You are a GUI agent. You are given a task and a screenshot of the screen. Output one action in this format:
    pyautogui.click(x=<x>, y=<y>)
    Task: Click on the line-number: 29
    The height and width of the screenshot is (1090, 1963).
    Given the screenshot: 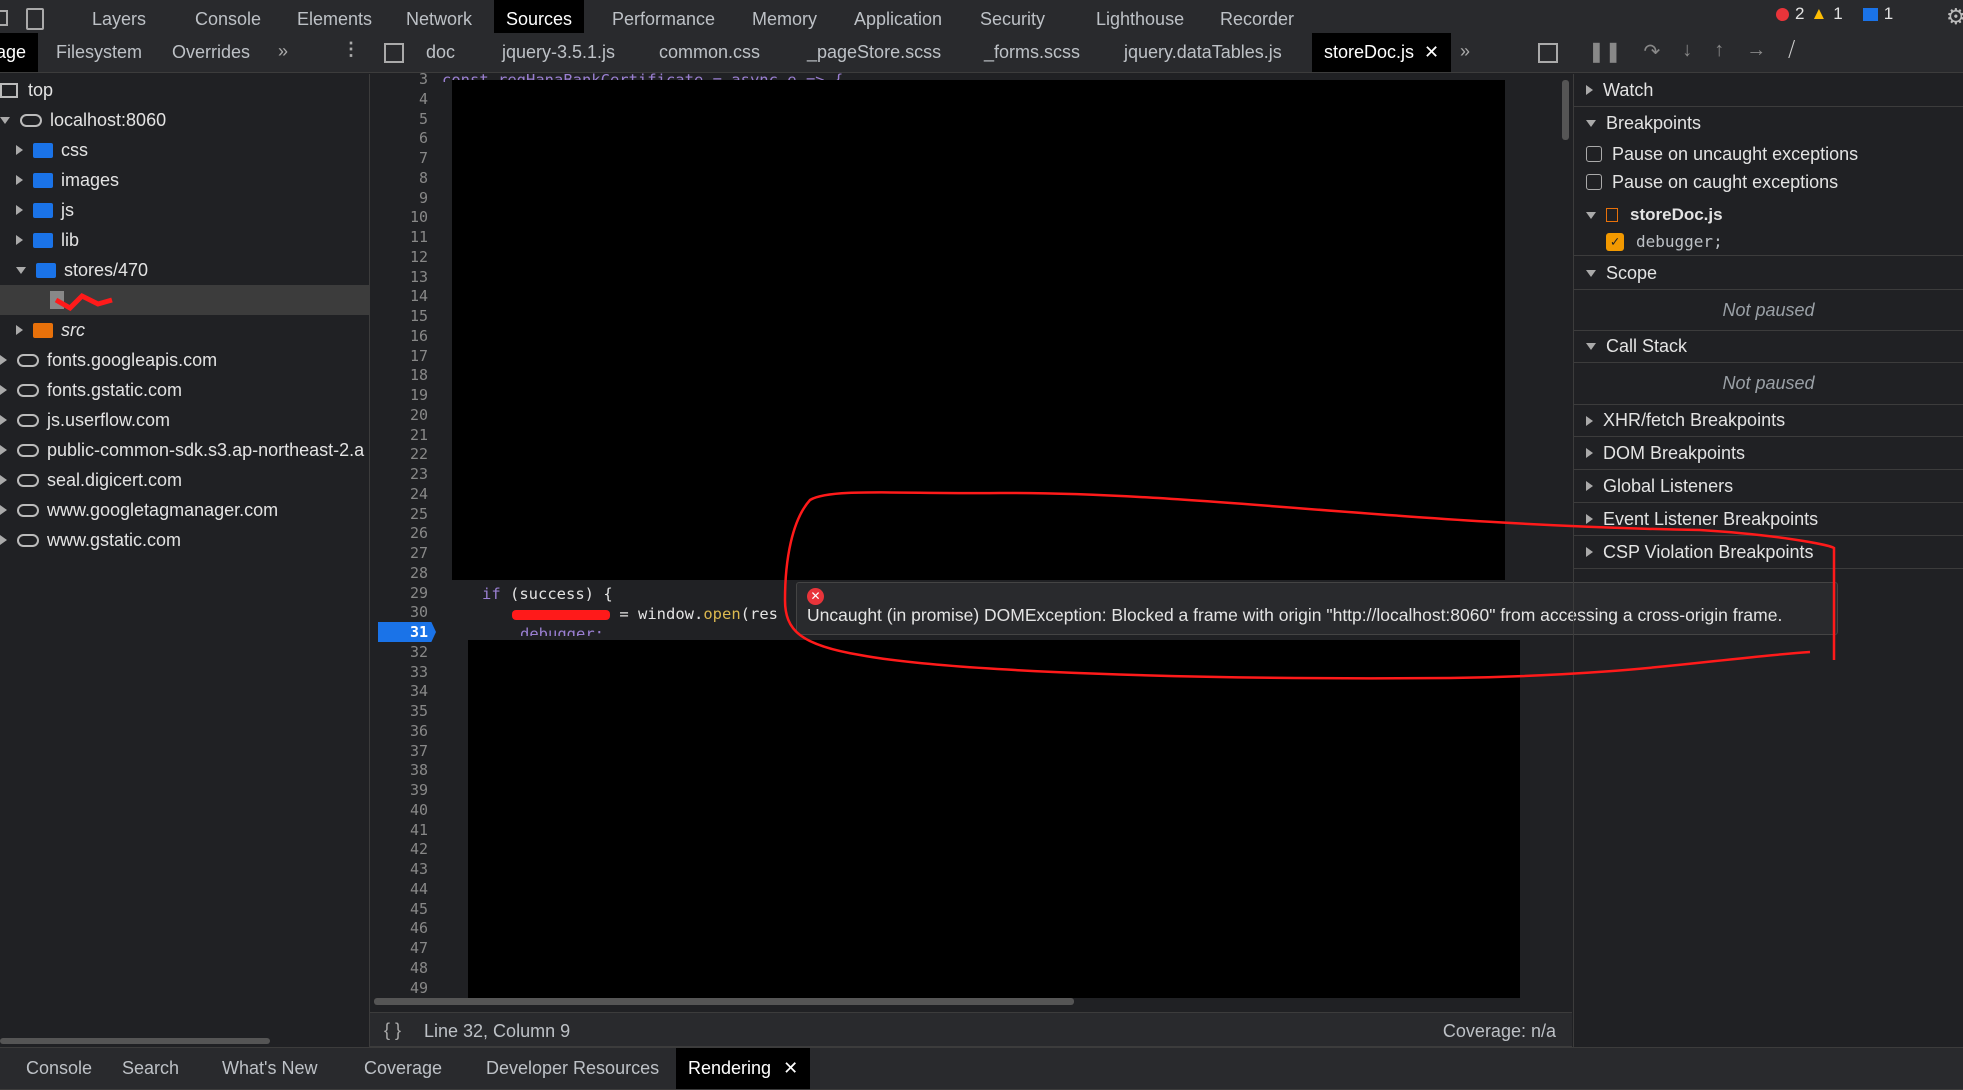 What is the action you would take?
    pyautogui.click(x=407, y=593)
    